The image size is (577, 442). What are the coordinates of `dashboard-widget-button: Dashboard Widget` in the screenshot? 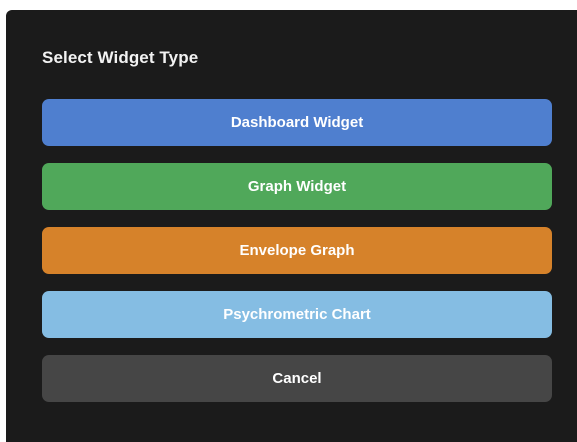 It's located at (297, 122).